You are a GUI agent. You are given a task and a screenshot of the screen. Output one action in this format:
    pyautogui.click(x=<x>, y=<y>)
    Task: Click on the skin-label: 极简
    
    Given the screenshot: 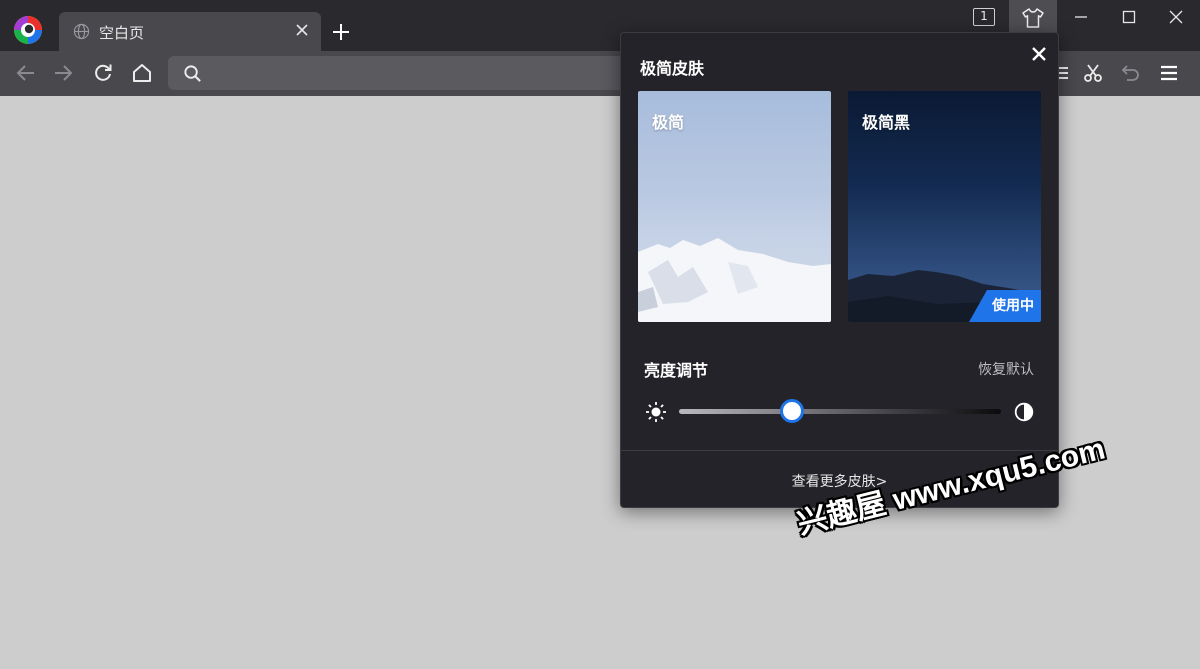 What is the action you would take?
    pyautogui.click(x=668, y=122)
    